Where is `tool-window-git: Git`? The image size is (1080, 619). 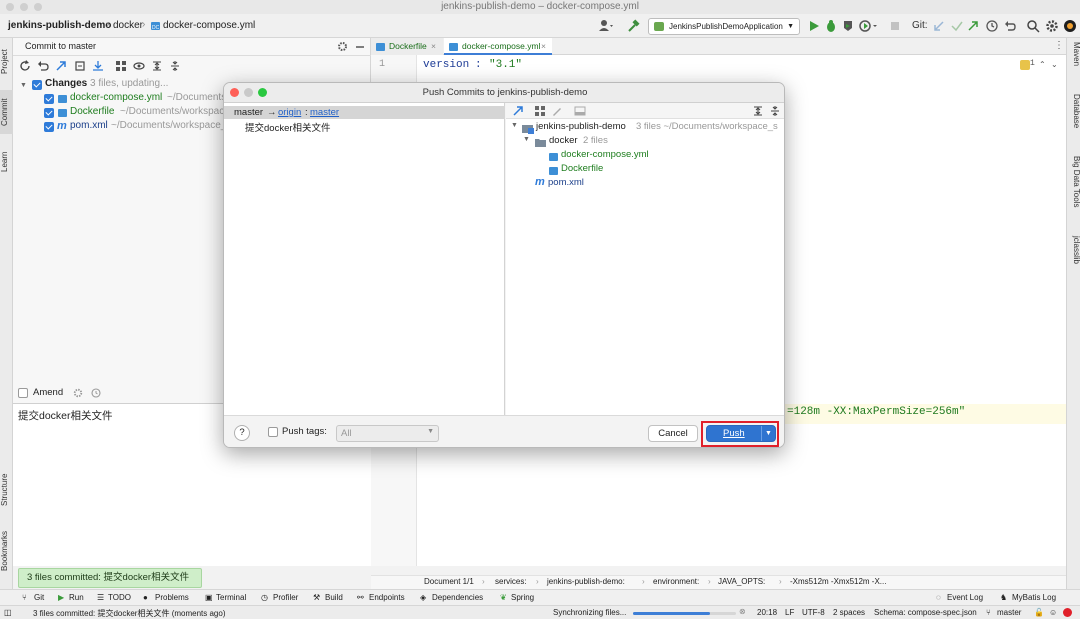 tool-window-git: Git is located at coordinates (39, 597).